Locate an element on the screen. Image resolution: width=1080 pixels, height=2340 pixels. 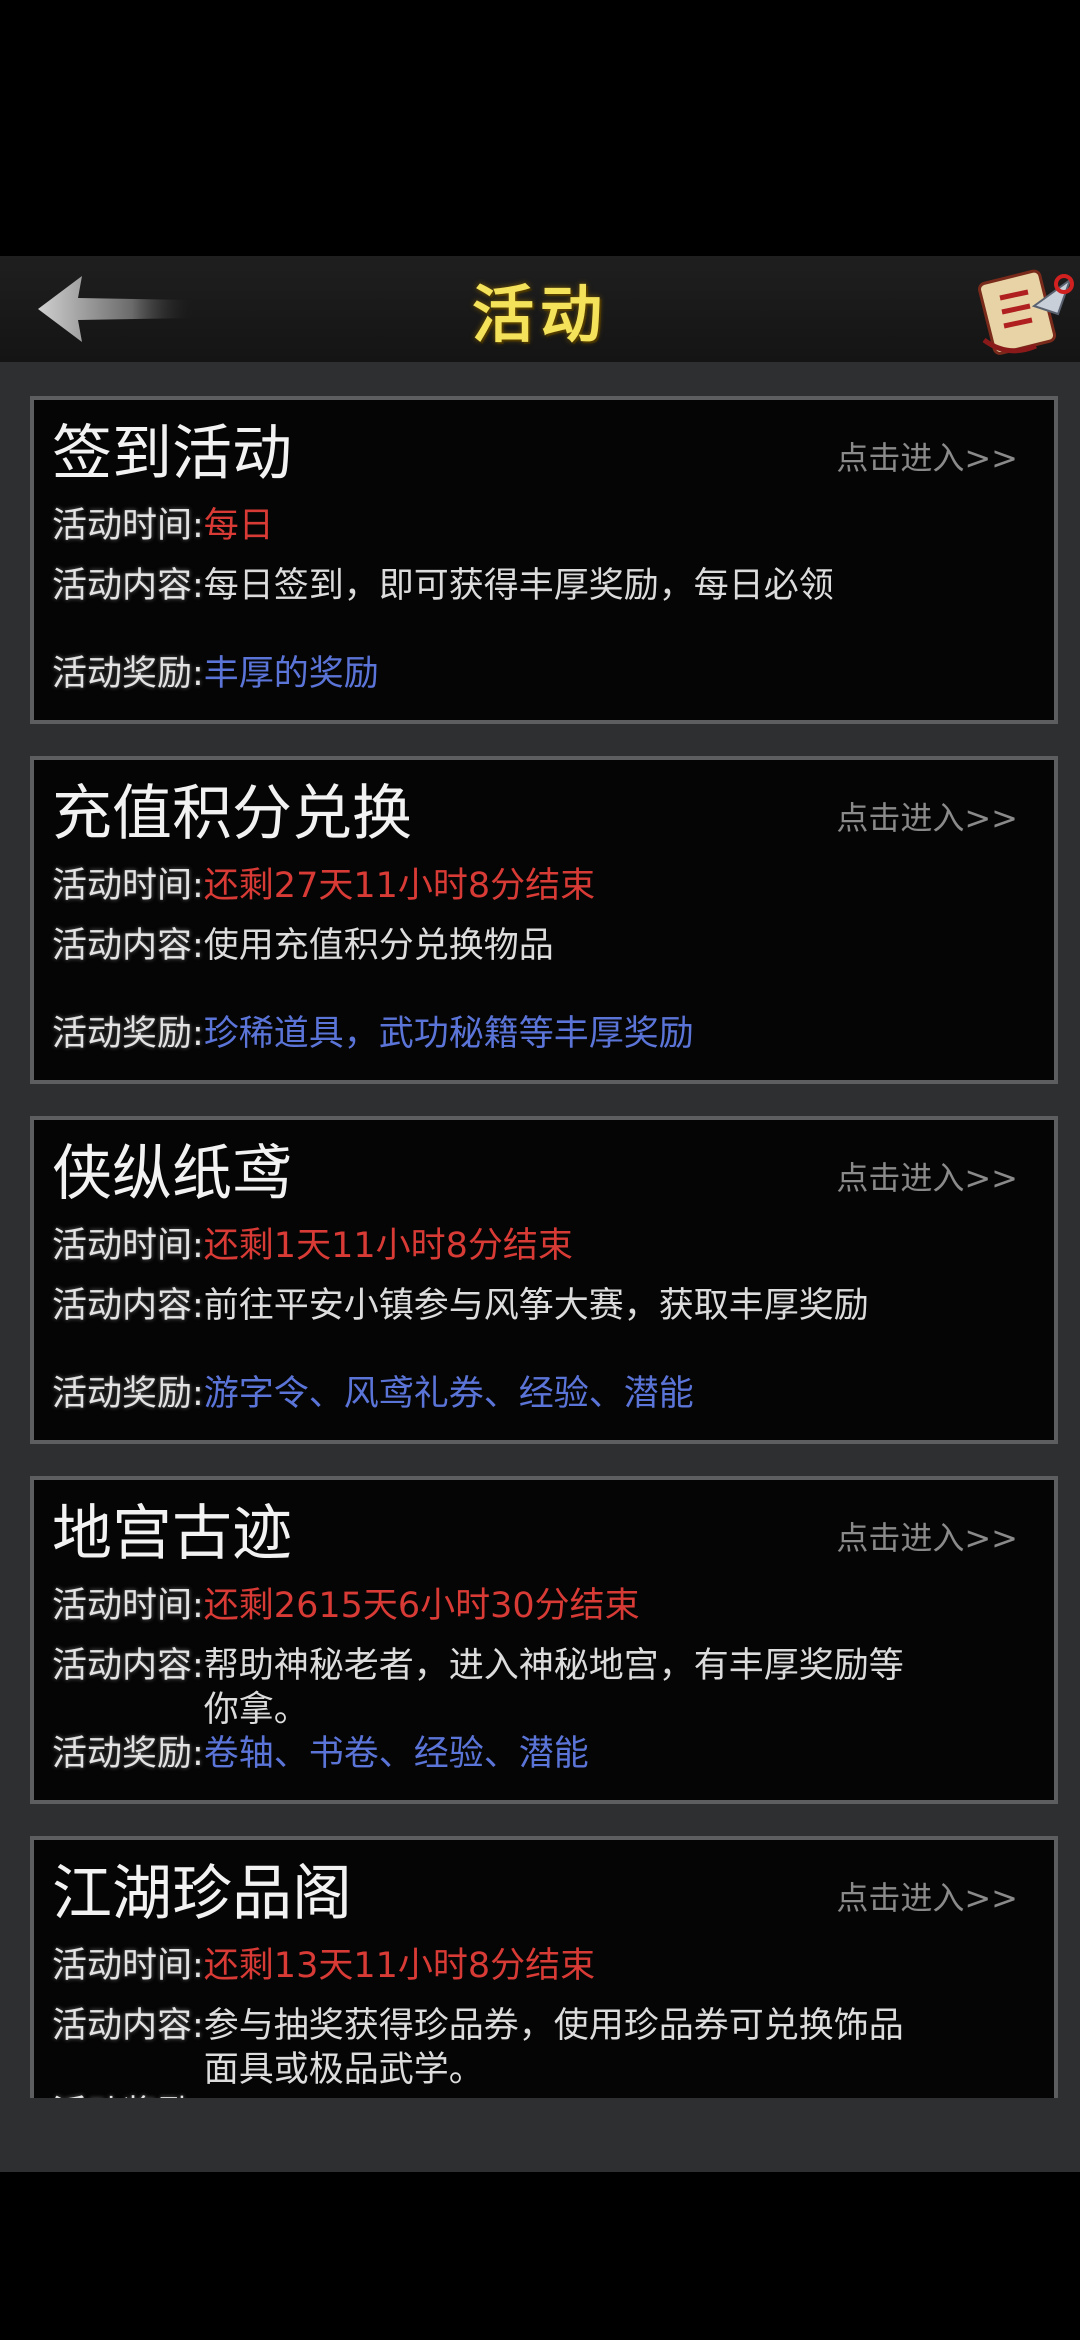
reward-value: 卷轴、书卷、经验、潜能 is located at coordinates (396, 1754).